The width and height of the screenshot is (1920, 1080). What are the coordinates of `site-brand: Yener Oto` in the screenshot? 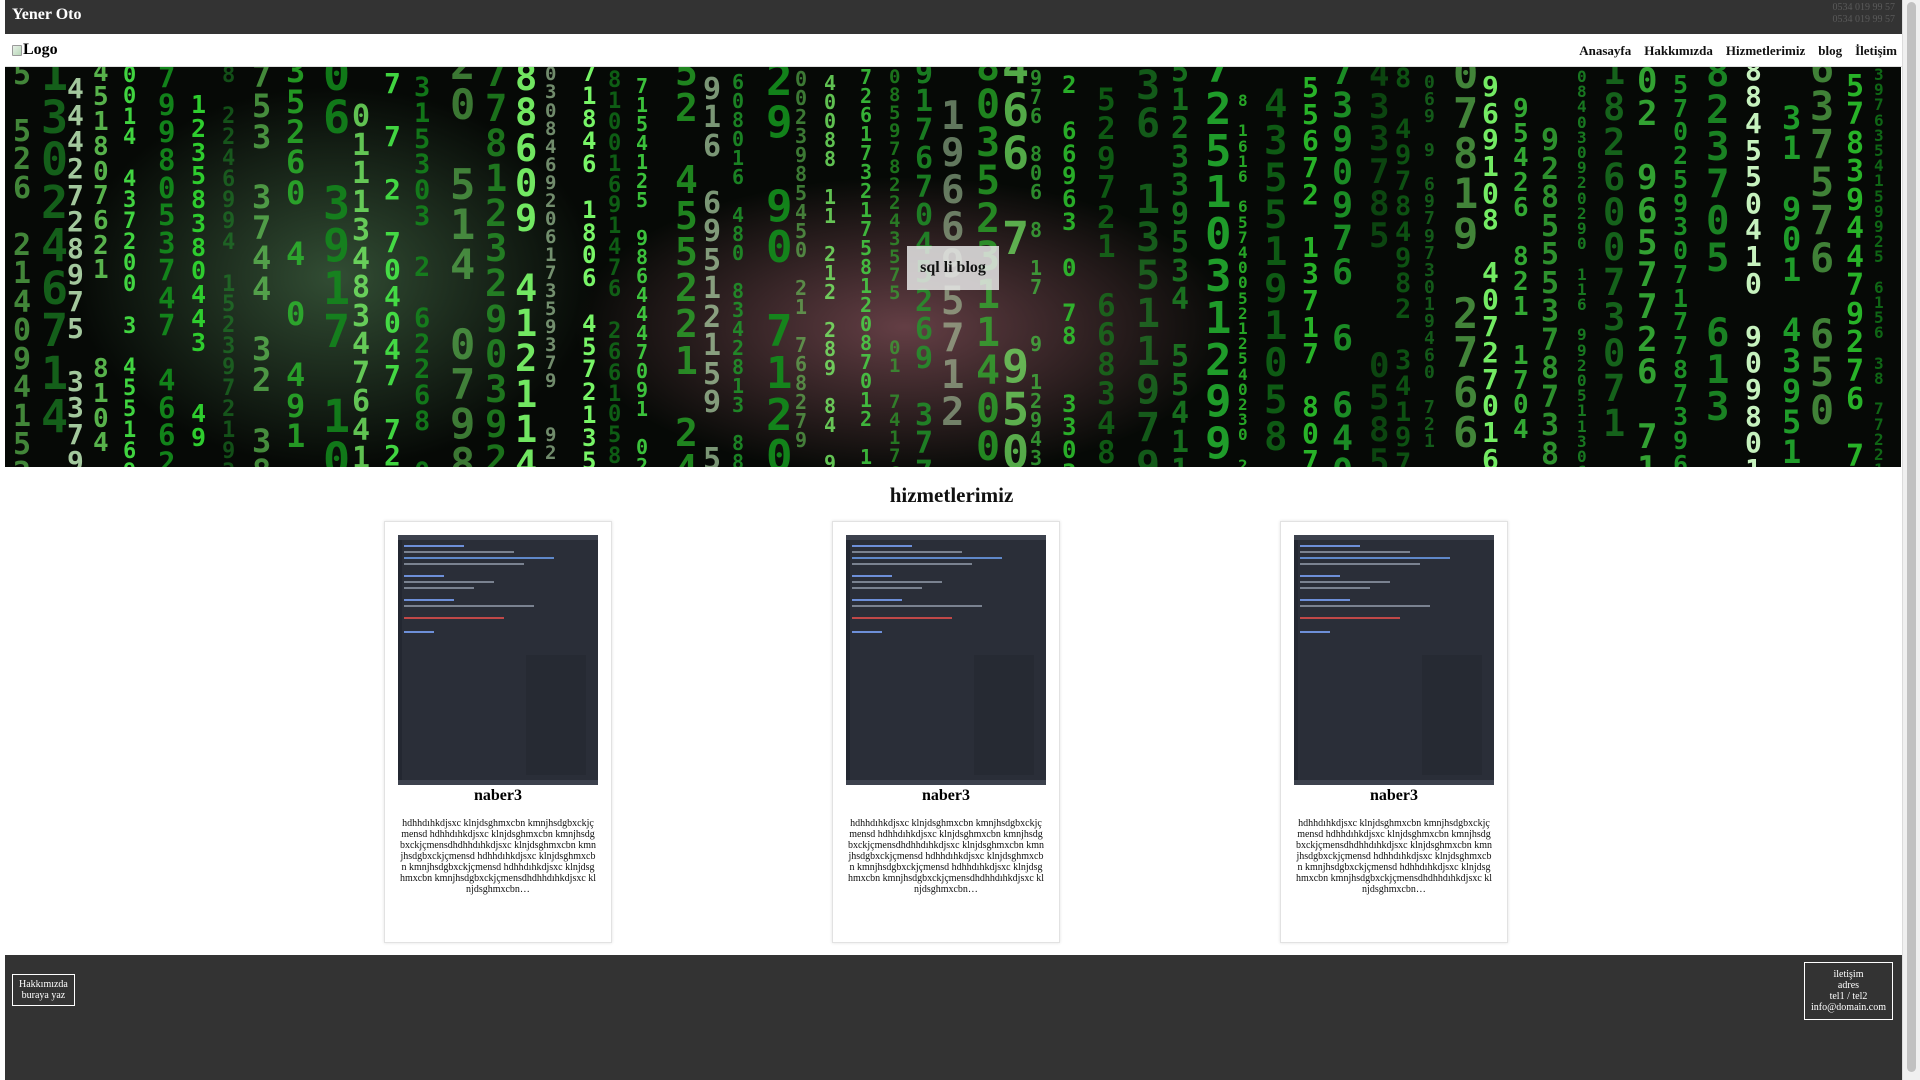 It's located at (46, 15).